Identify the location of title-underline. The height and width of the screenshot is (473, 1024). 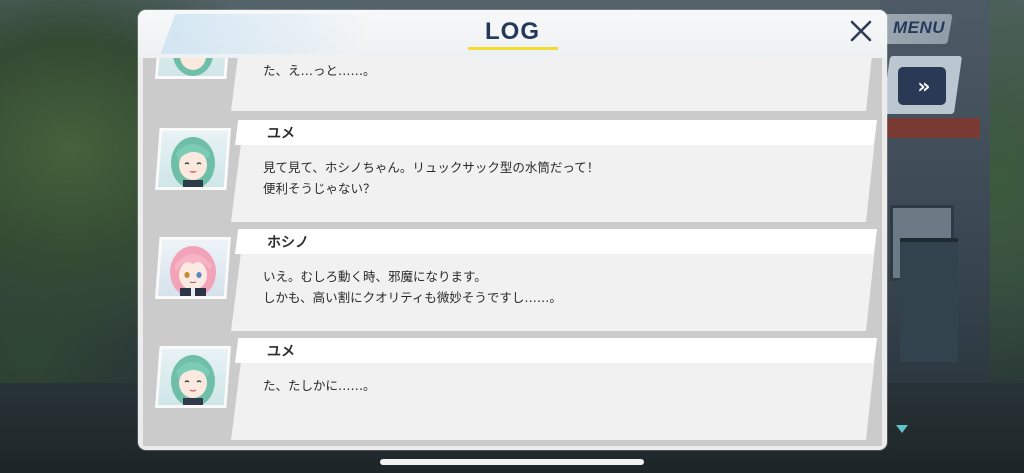
(513, 48).